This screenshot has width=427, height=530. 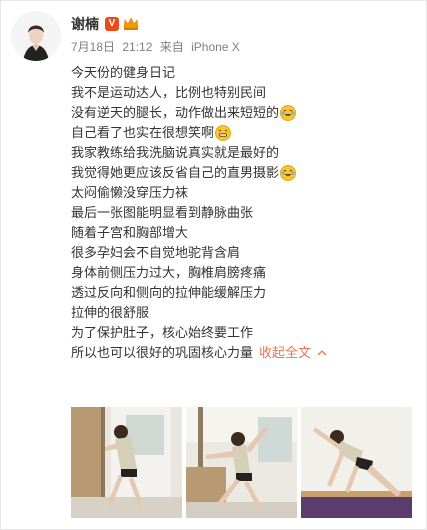 What do you see at coordinates (131, 24) in the screenshot?
I see `member-crown-icon` at bounding box center [131, 24].